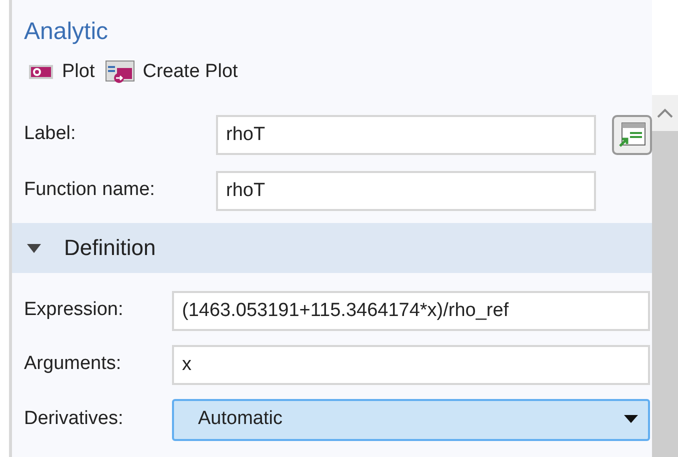 Image resolution: width=678 pixels, height=457 pixels. I want to click on field-label: Function name:, so click(90, 190).